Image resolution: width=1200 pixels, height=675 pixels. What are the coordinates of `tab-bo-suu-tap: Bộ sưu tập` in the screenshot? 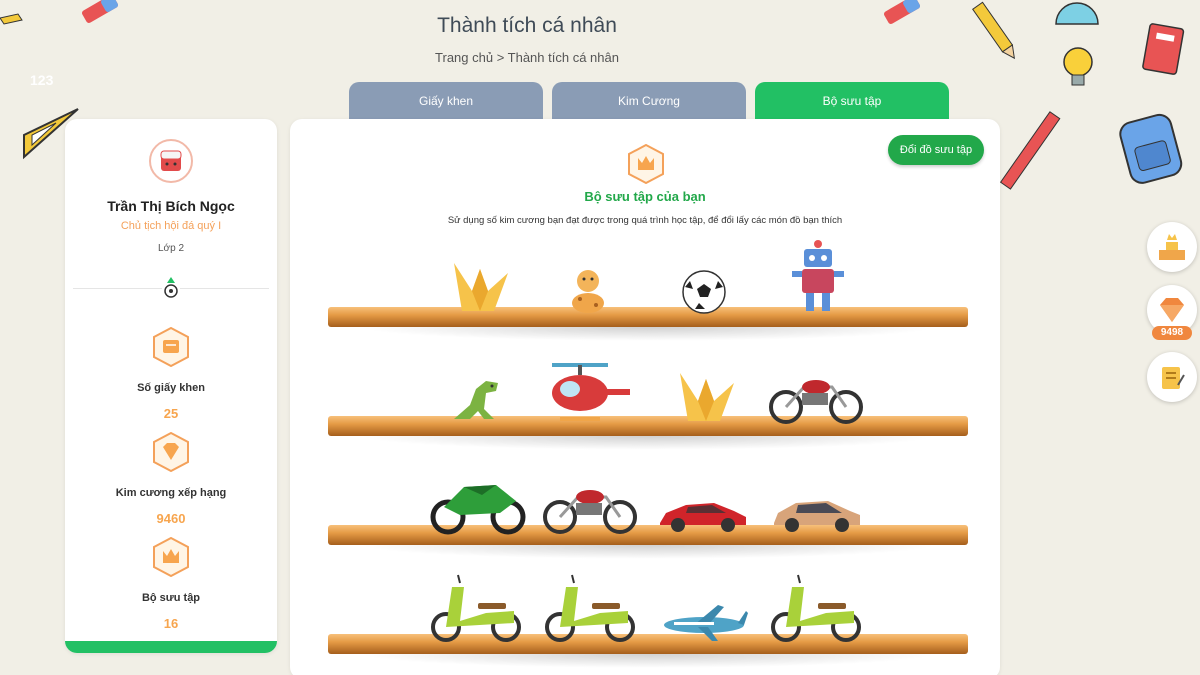 It's located at (852, 101).